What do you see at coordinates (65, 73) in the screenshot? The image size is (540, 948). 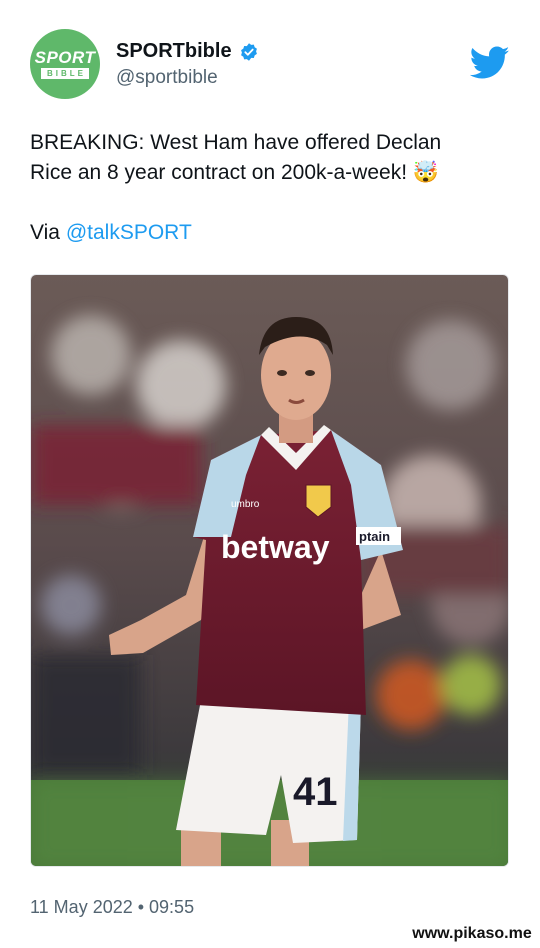 I see `avatar-logo-text-bottom: BIBLE` at bounding box center [65, 73].